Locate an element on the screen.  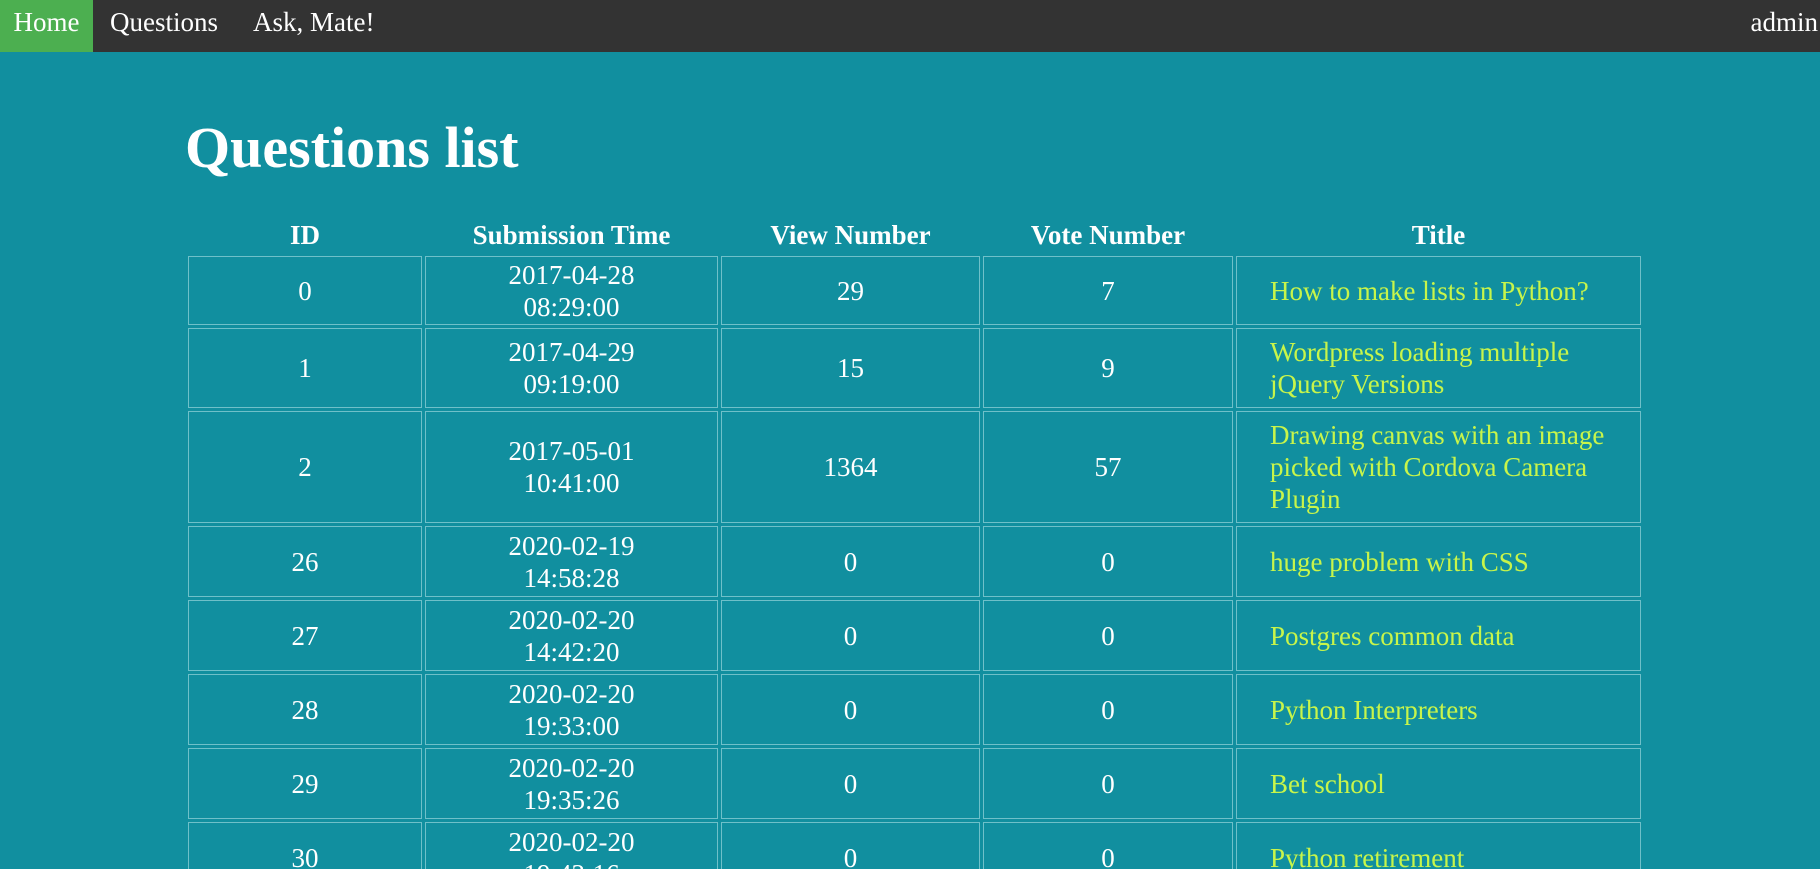
cell-title: Postgres common data is located at coordinates (1438, 635).